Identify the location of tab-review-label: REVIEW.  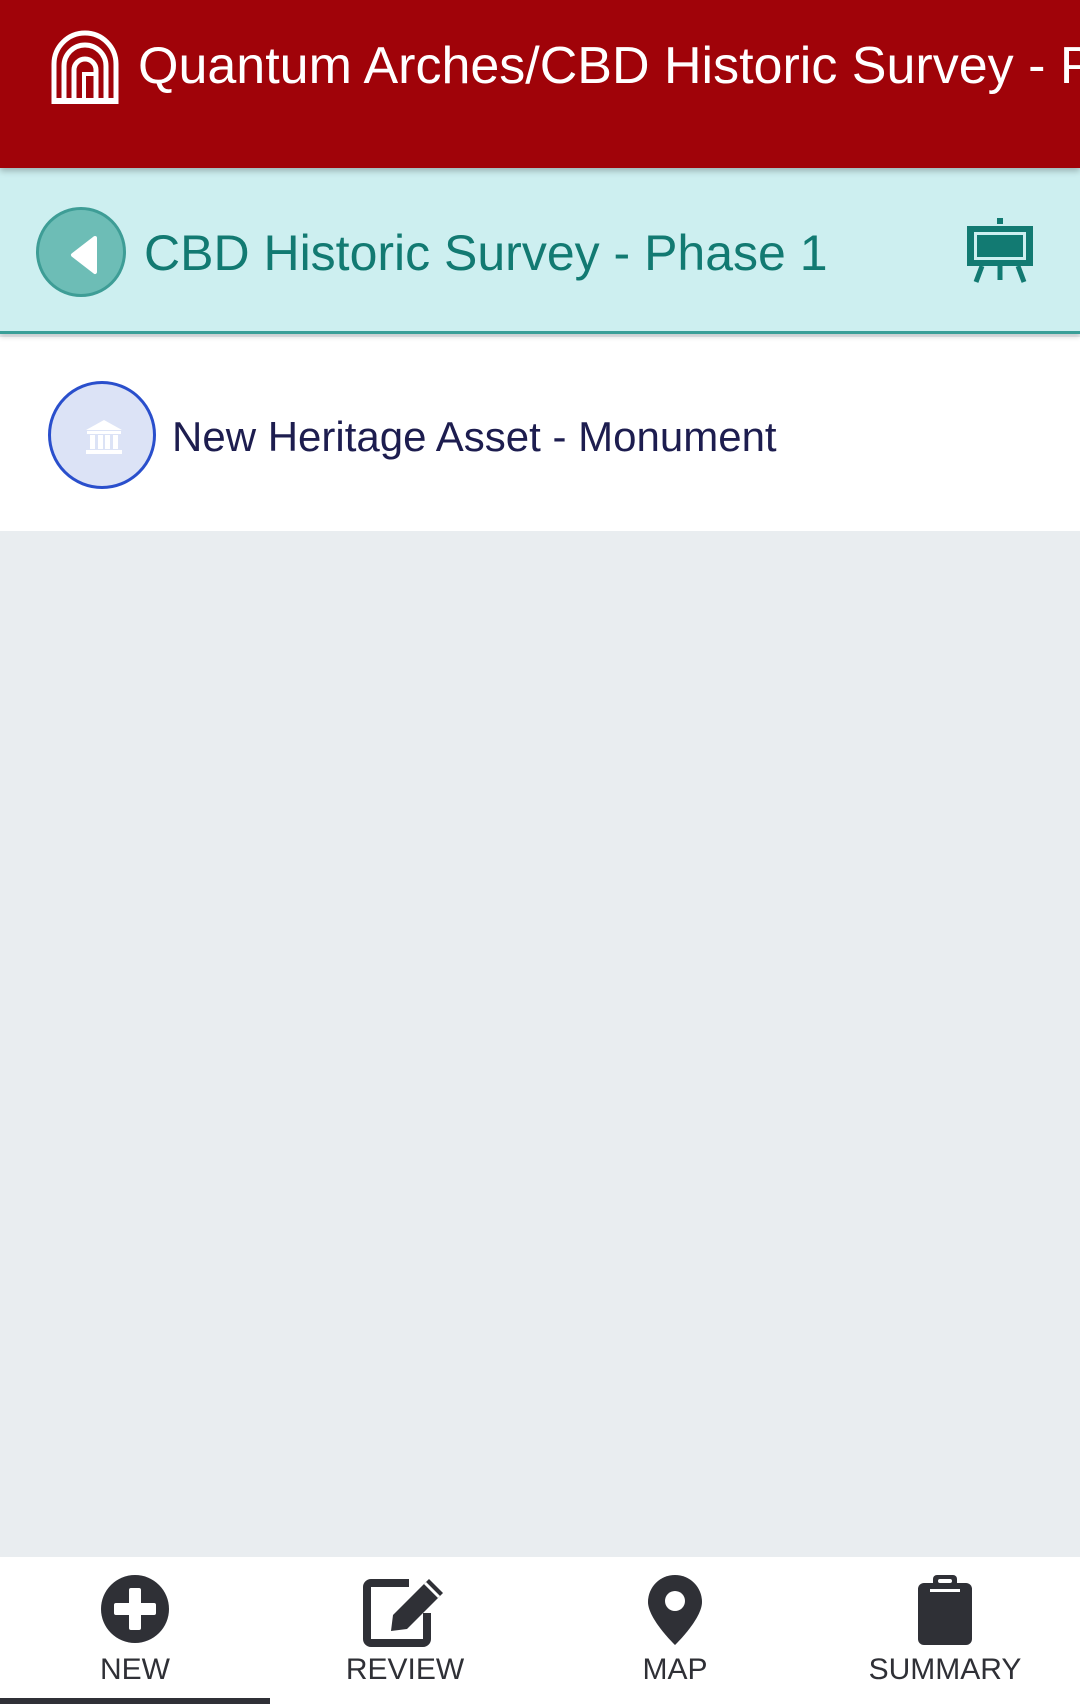
(405, 1669).